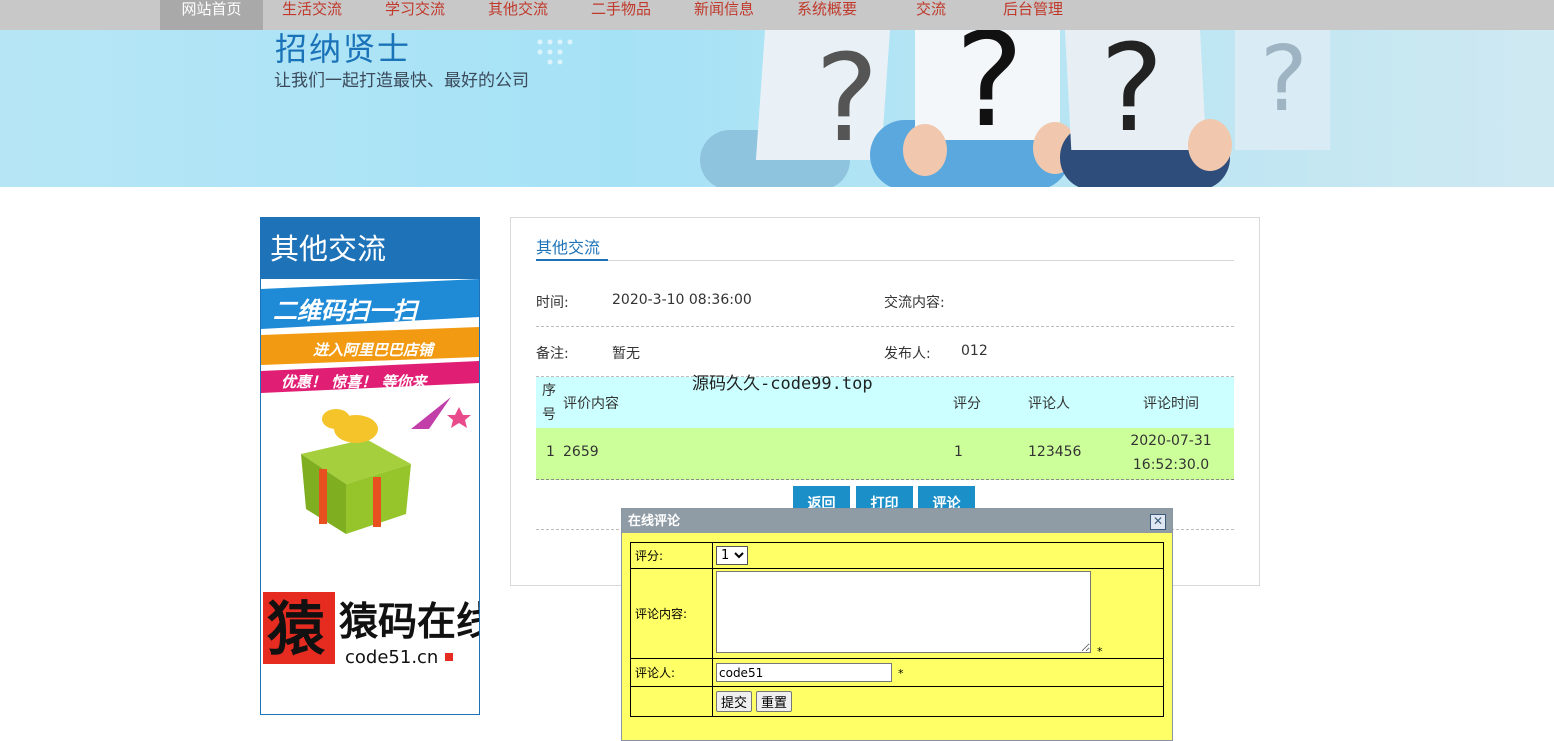 This screenshot has width=1554, height=741. Describe the element at coordinates (591, 404) in the screenshot. I see `header-content: 评价内容` at that location.